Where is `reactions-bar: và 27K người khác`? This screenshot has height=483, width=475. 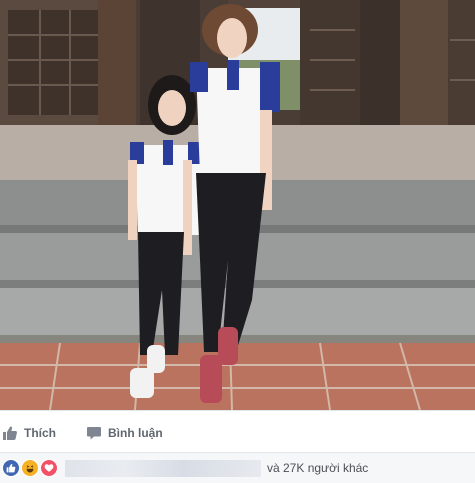
reactions-bar: và 27K người khác is located at coordinates (237, 467).